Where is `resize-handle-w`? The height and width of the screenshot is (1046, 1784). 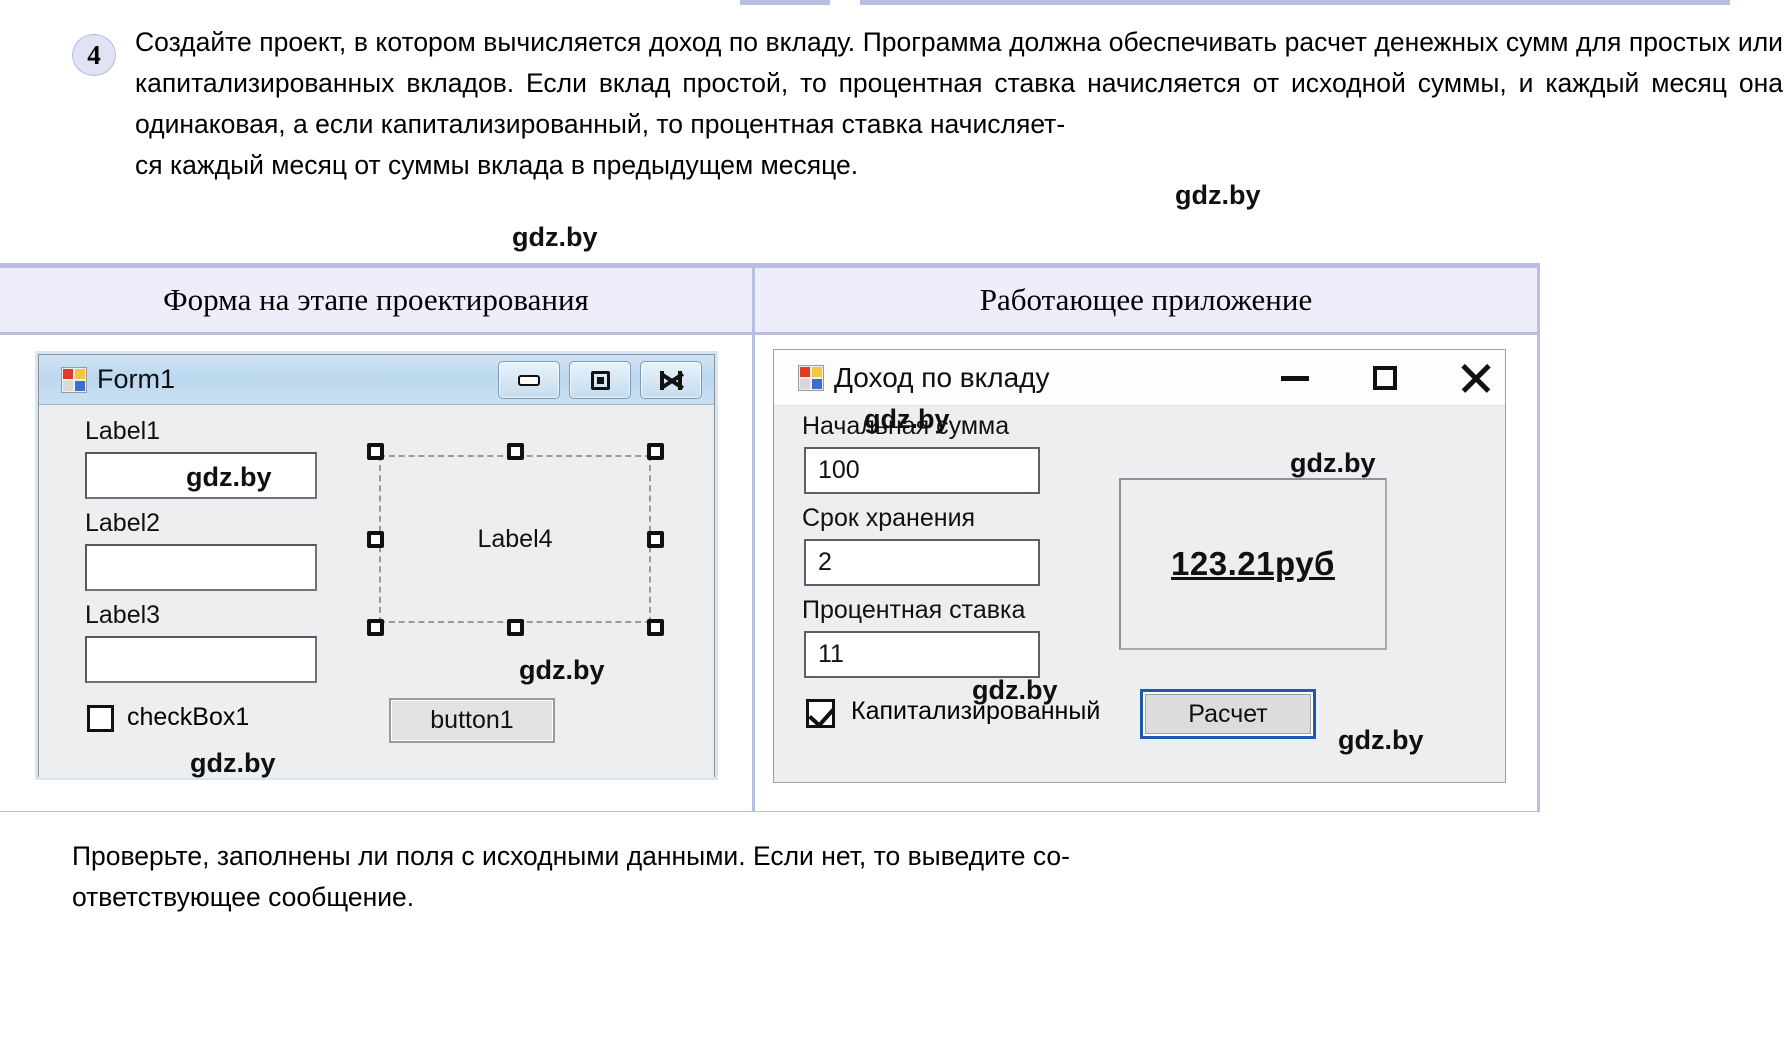 resize-handle-w is located at coordinates (375, 539).